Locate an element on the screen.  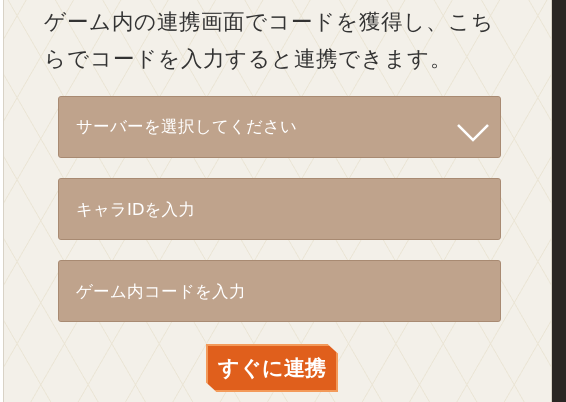
chevron-down-icon is located at coordinates (473, 133).